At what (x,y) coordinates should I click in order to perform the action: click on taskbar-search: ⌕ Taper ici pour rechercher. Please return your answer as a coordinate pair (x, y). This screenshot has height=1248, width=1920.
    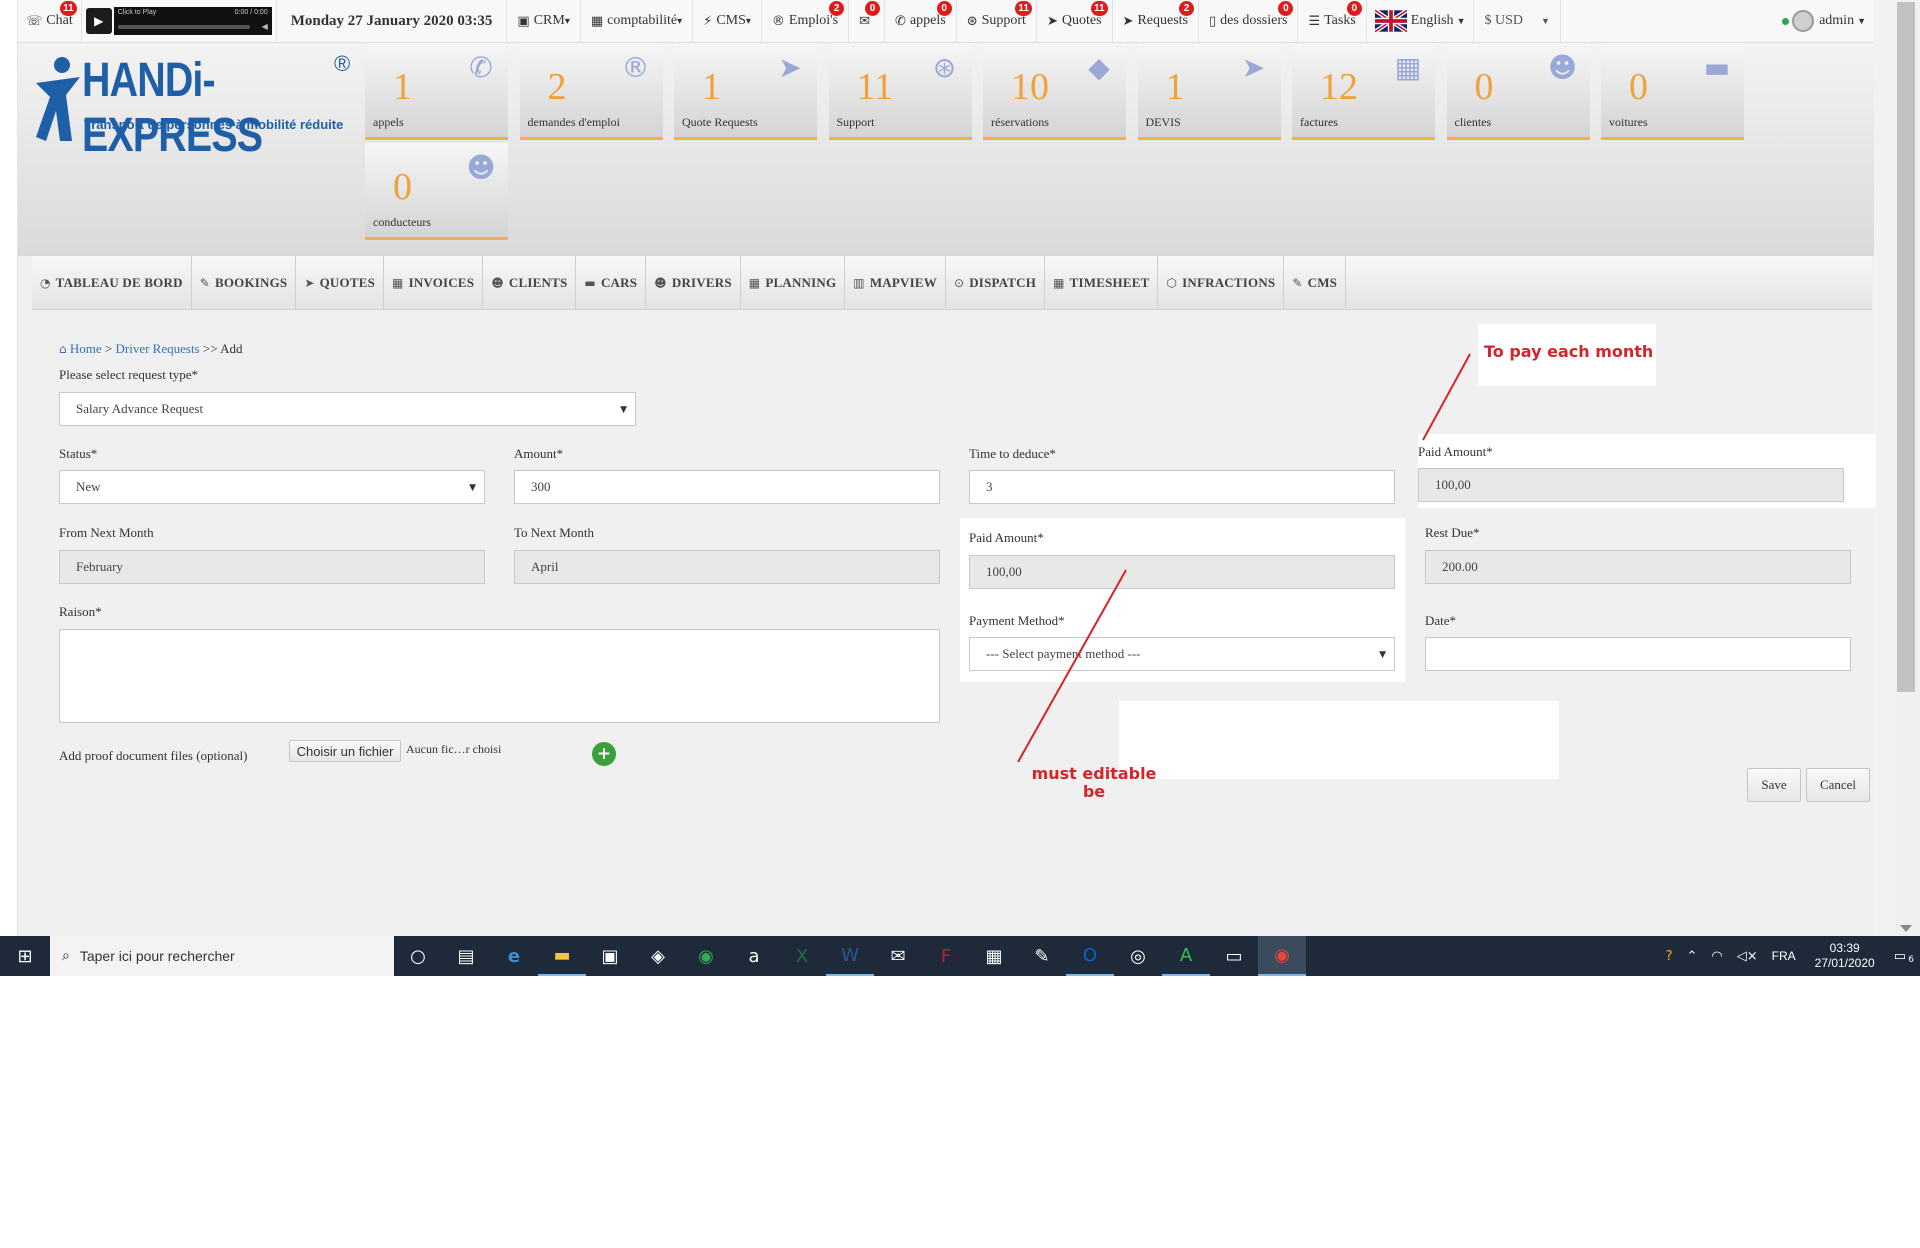
    Looking at the image, I should click on (222, 956).